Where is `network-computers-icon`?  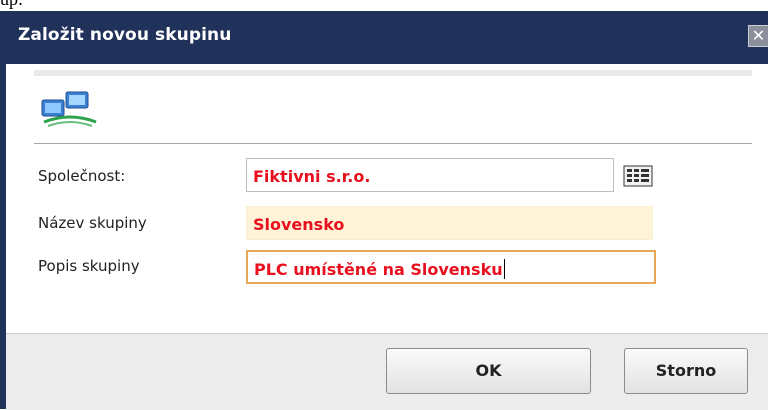
network-computers-icon is located at coordinates (69, 109).